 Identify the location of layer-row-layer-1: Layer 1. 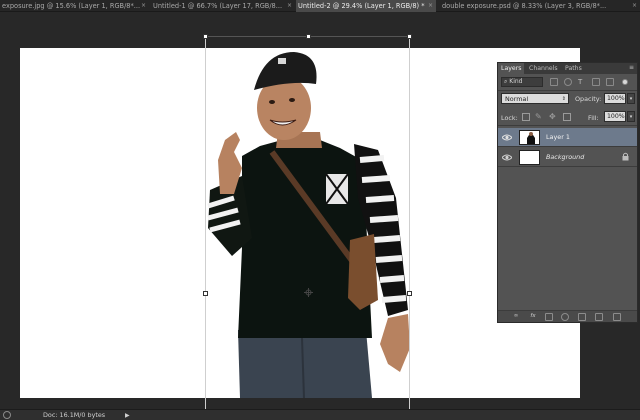
(567, 137).